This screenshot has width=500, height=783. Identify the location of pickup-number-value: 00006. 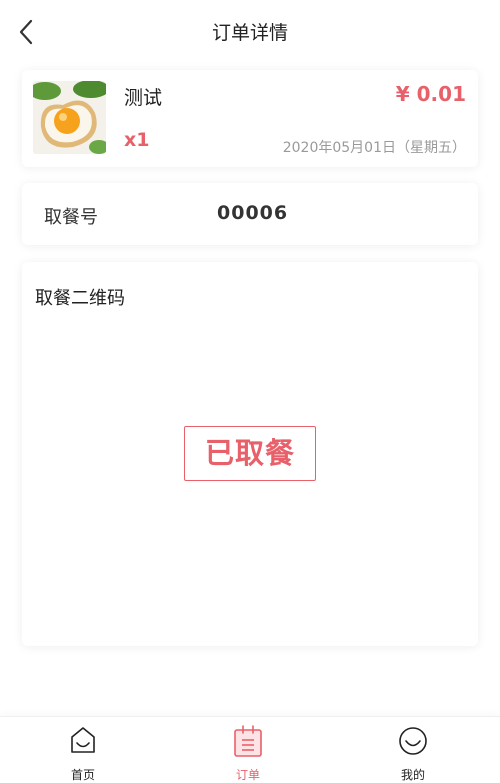
(253, 213).